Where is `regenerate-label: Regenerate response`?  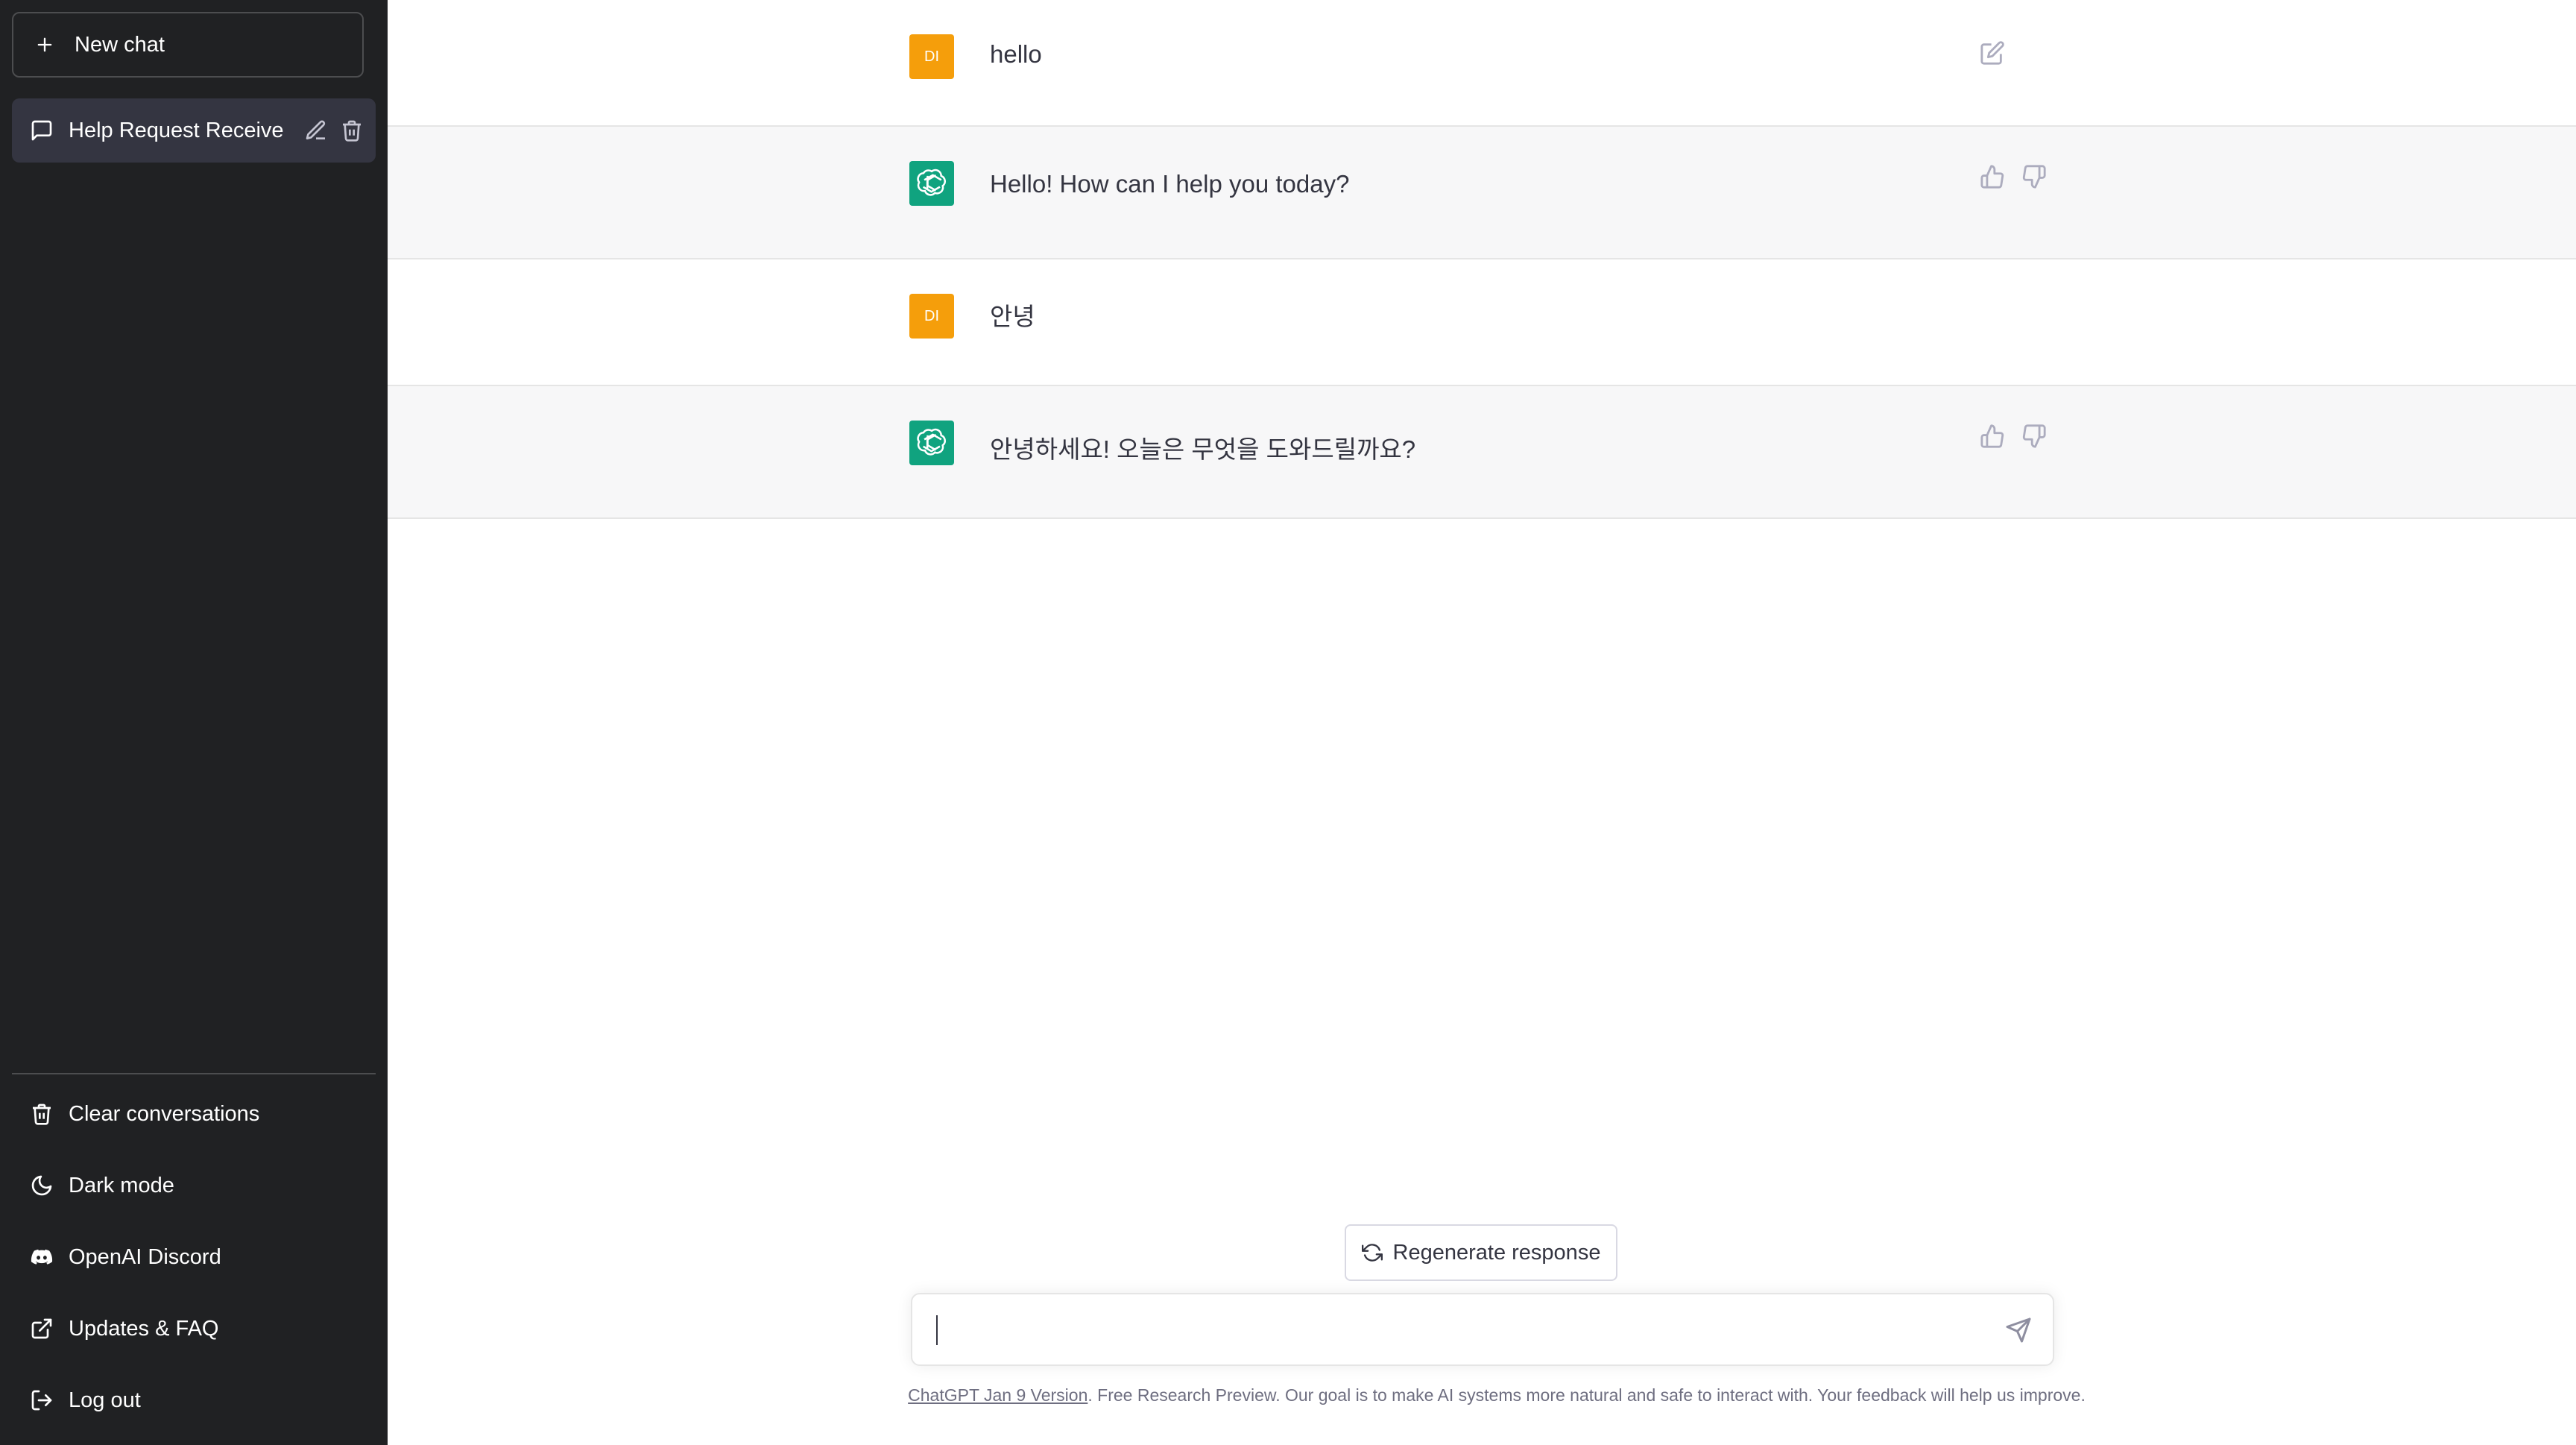
regenerate-label: Regenerate response is located at coordinates (1497, 1252).